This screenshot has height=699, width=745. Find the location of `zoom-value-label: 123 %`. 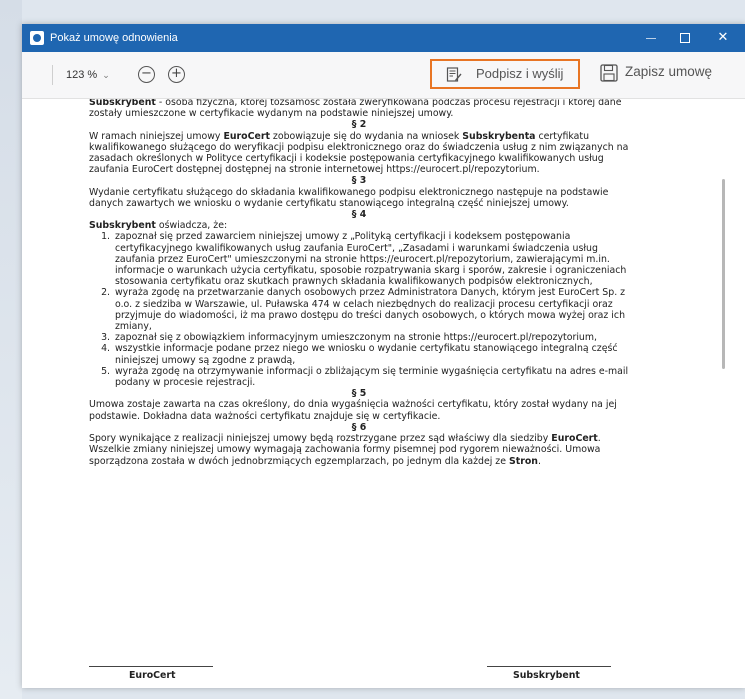

zoom-value-label: 123 % is located at coordinates (82, 75).